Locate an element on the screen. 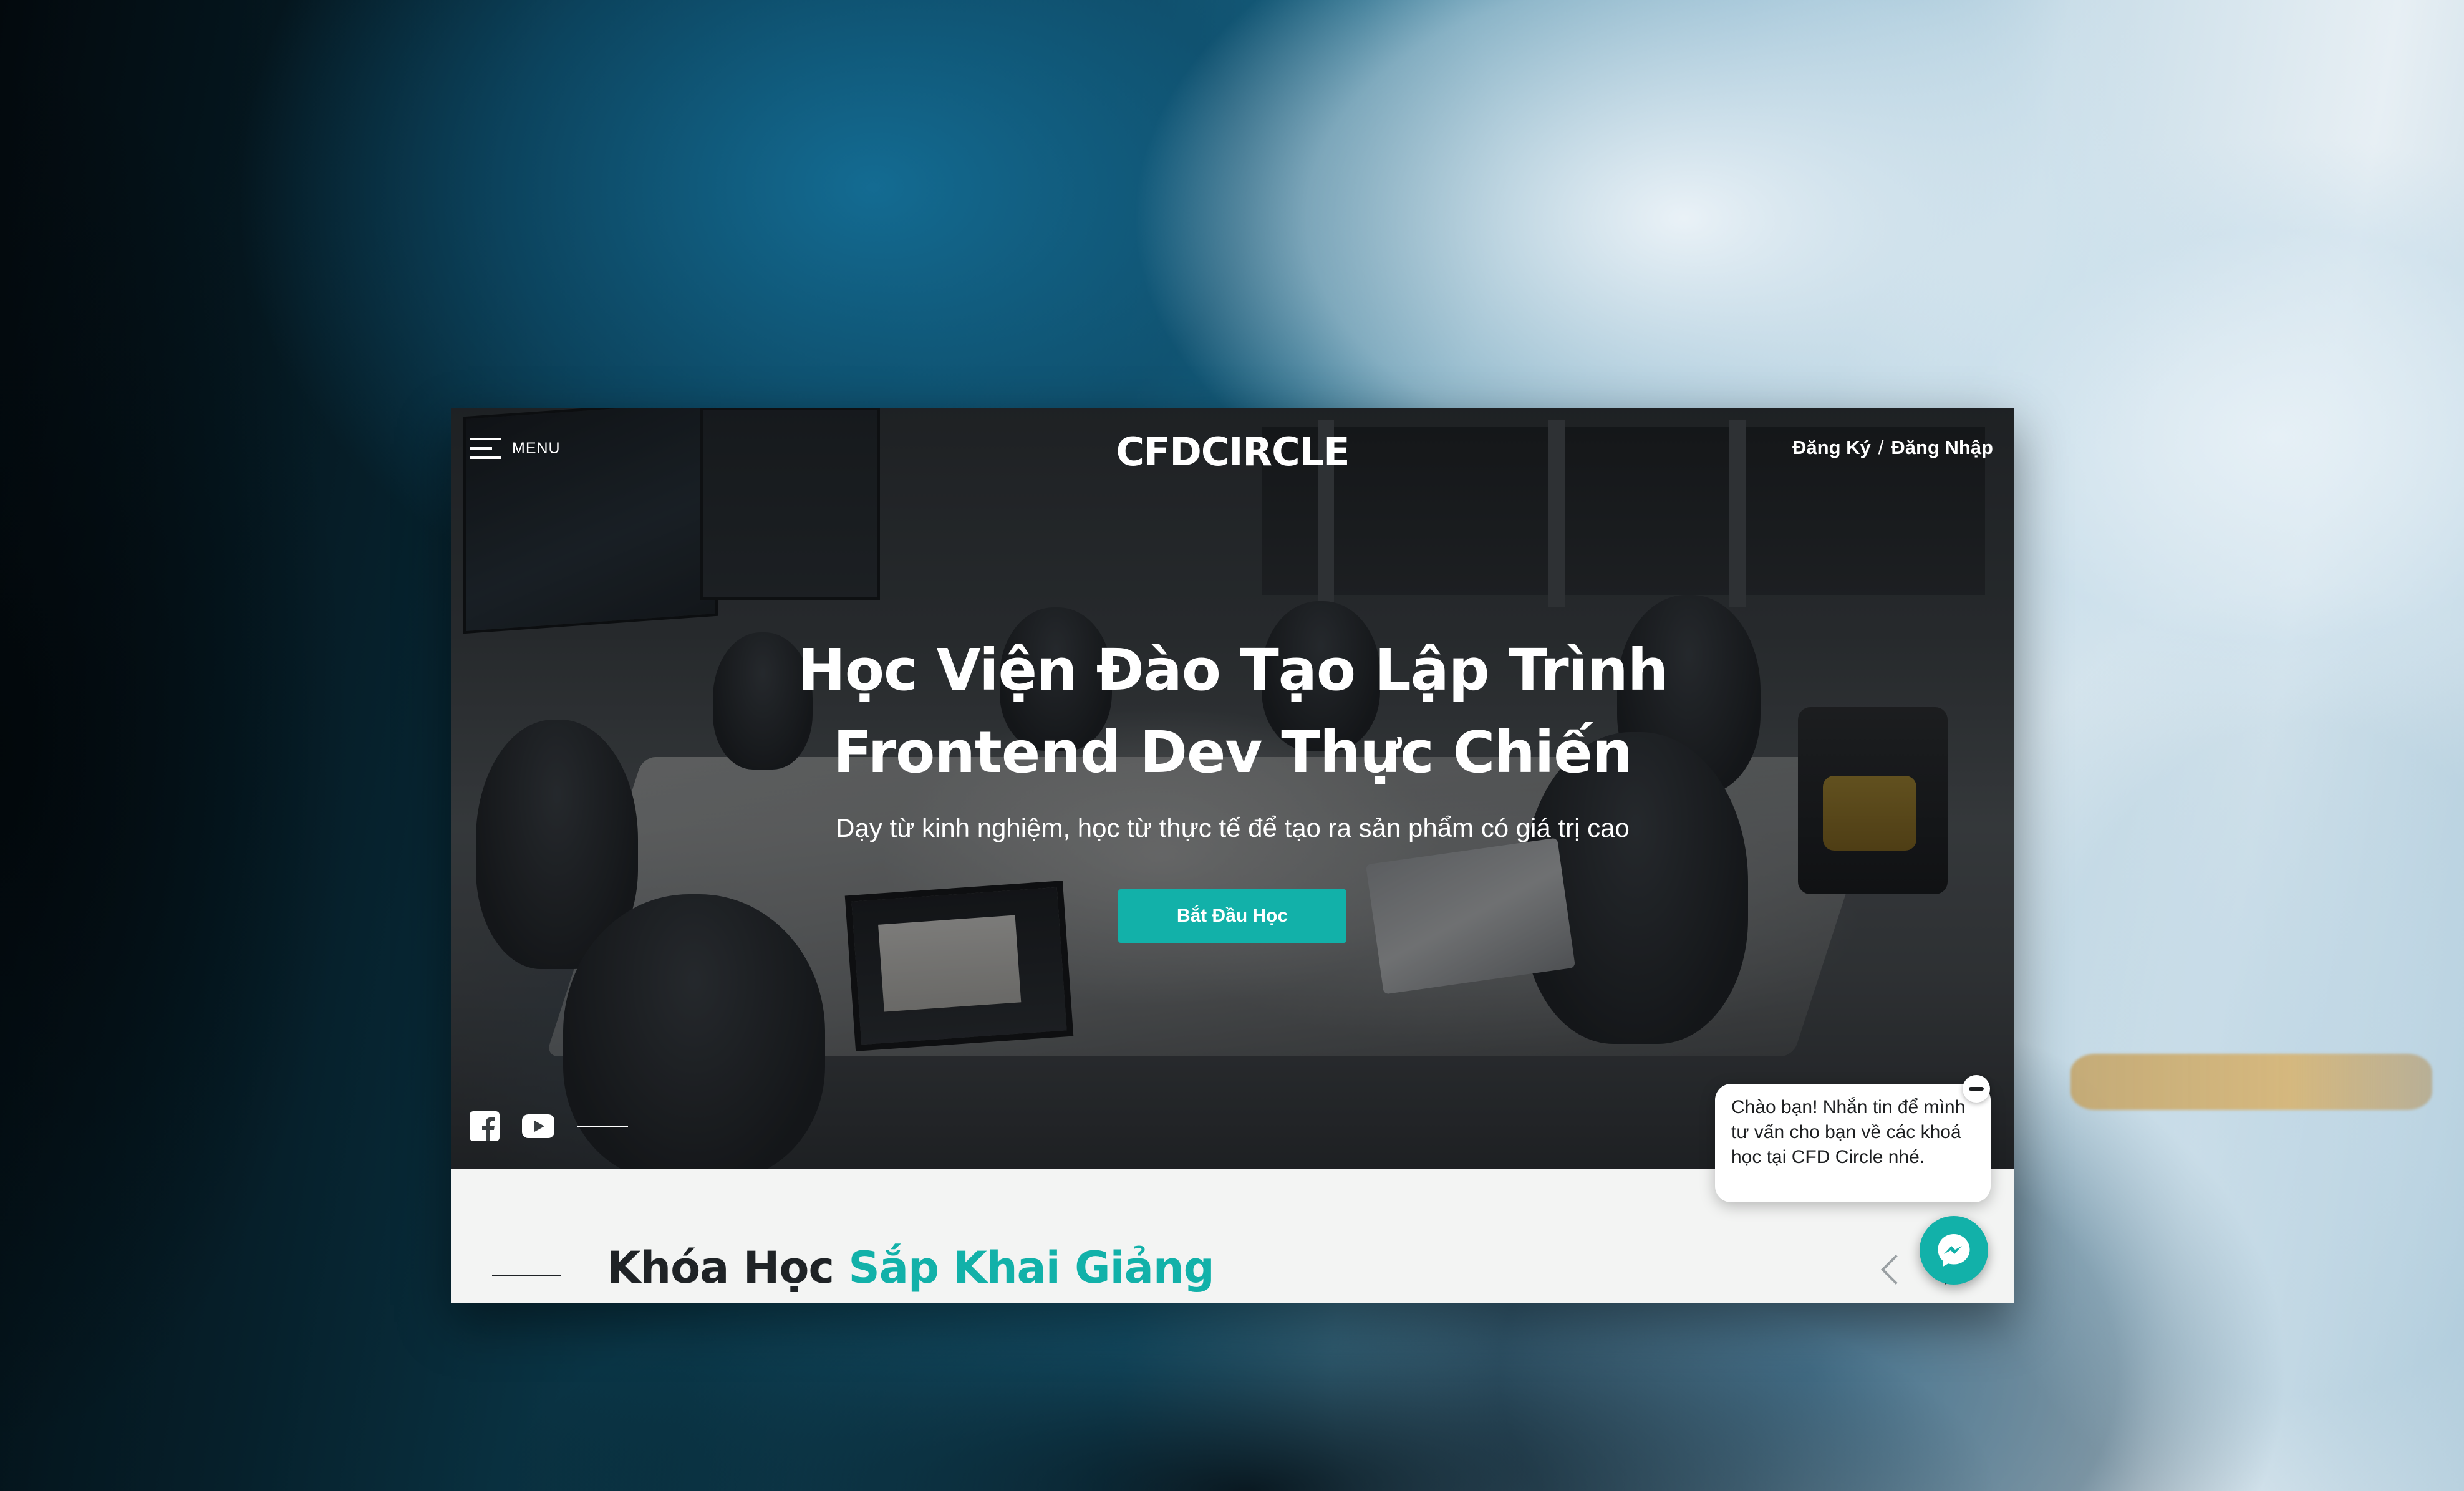  hero-title-line: Frontend Dev Thực Chiến is located at coordinates (1233, 752).